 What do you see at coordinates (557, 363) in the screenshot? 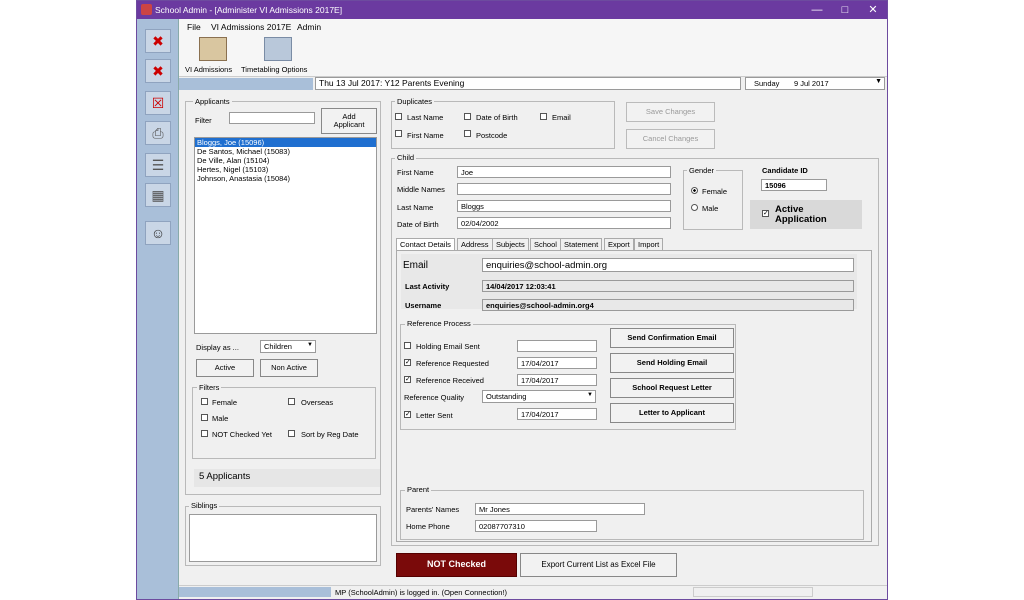
I see `reference-requested-field: 17/04/2017` at bounding box center [557, 363].